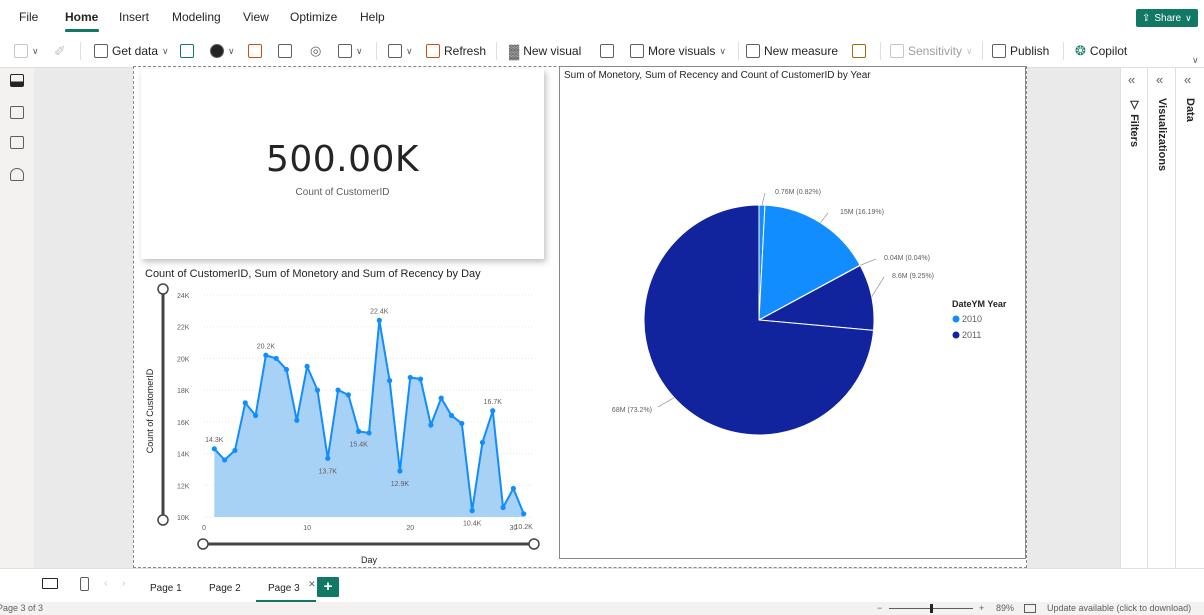 This screenshot has height=615, width=1204. I want to click on enter-data-button, so click(285, 51).